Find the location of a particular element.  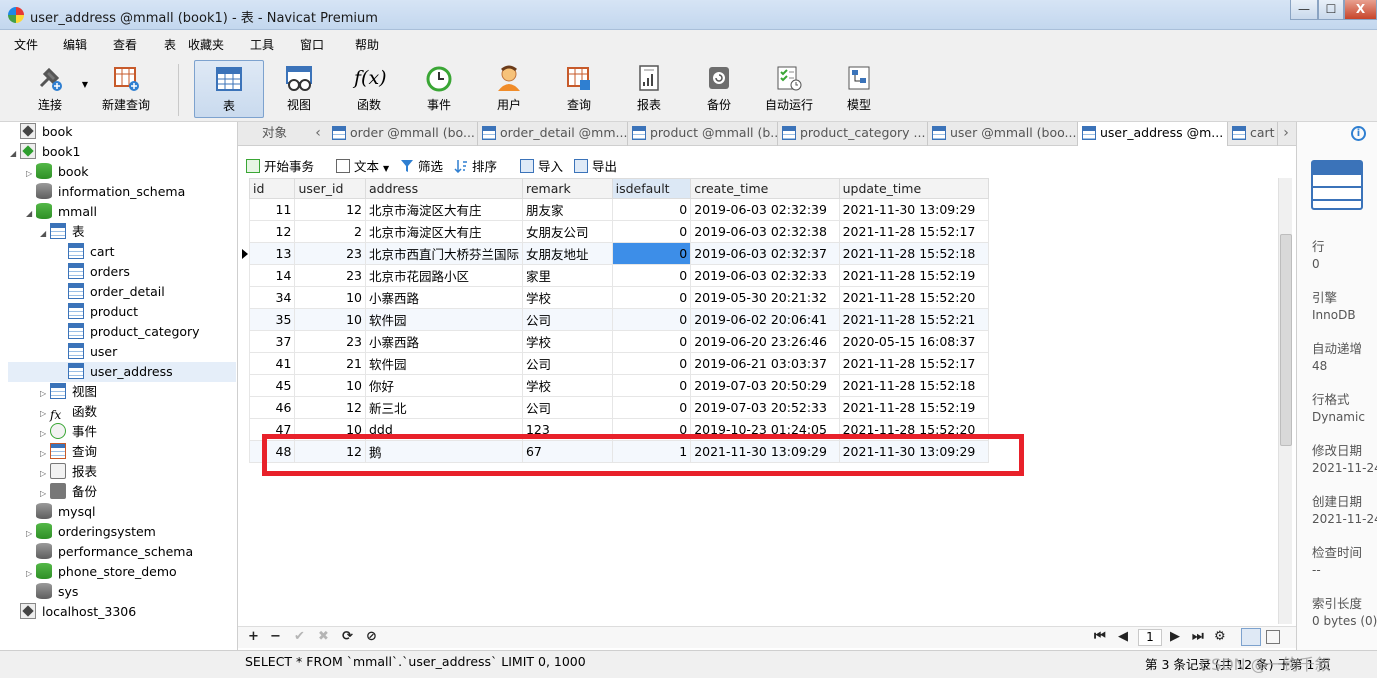

refresh-button: ⟳ is located at coordinates (347, 636).